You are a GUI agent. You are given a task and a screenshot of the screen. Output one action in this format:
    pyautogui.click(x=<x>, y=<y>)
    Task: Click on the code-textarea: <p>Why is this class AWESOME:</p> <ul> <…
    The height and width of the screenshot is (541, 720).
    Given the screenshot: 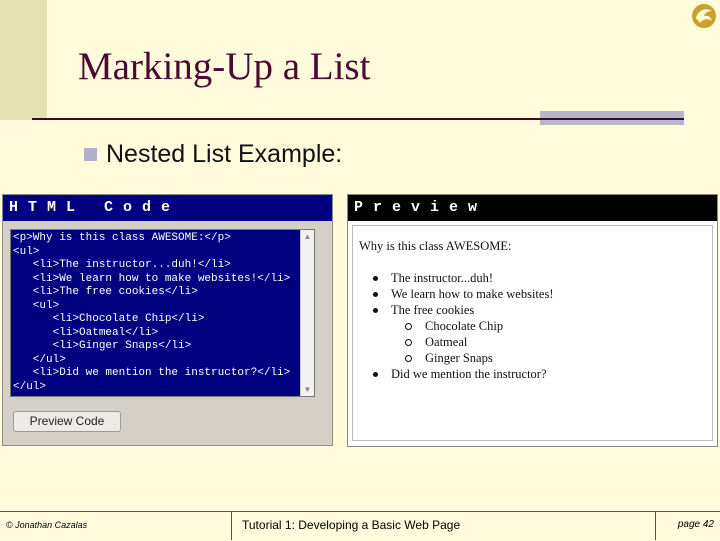 What is the action you would take?
    pyautogui.click(x=156, y=312)
    